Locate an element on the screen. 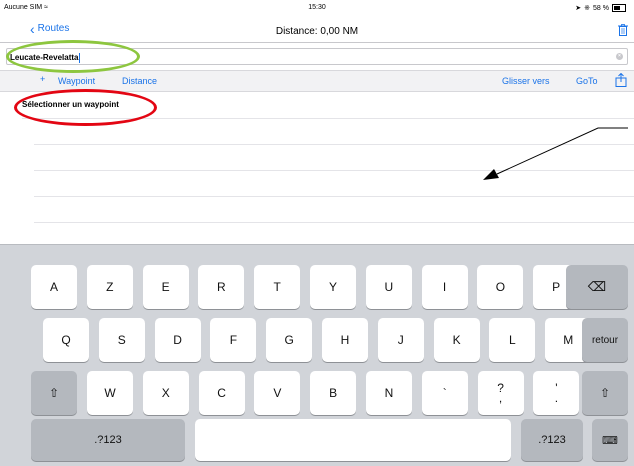 Image resolution: width=634 pixels, height=466 pixels. space-bar is located at coordinates (353, 440).